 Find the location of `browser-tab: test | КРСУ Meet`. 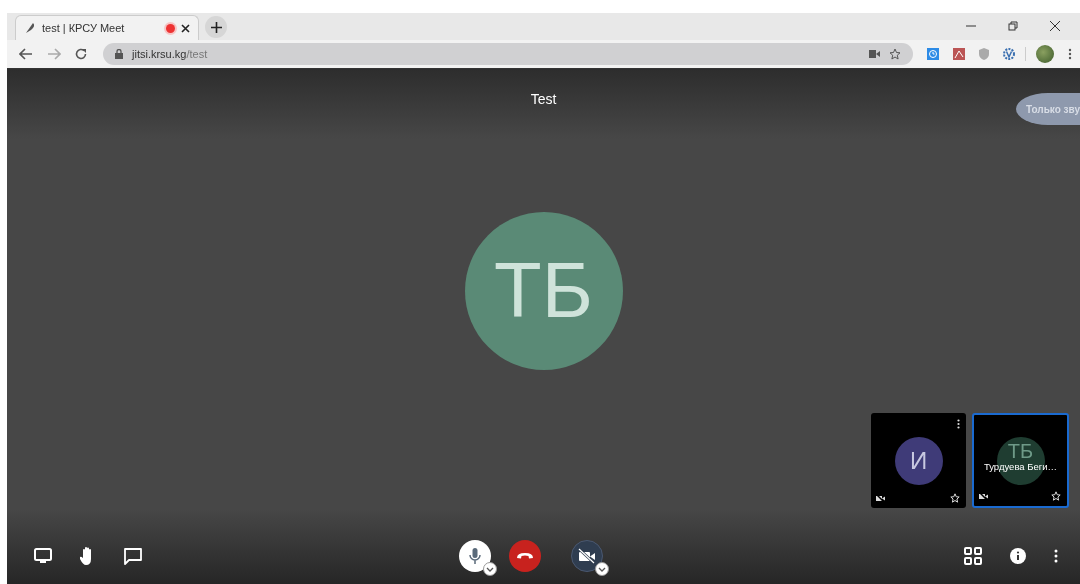

browser-tab: test | КРСУ Meet is located at coordinates (107, 27).